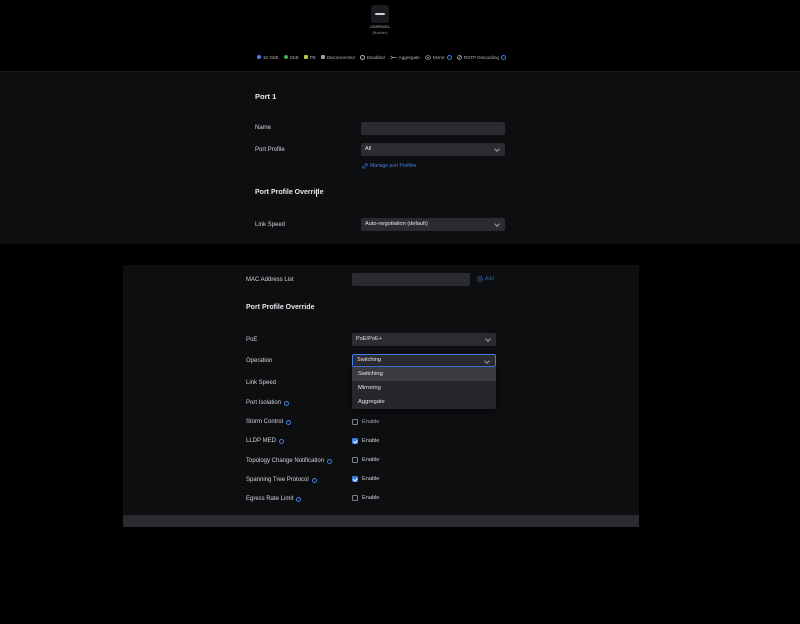  I want to click on port-isolation-row: Port Isolation, so click(268, 403).